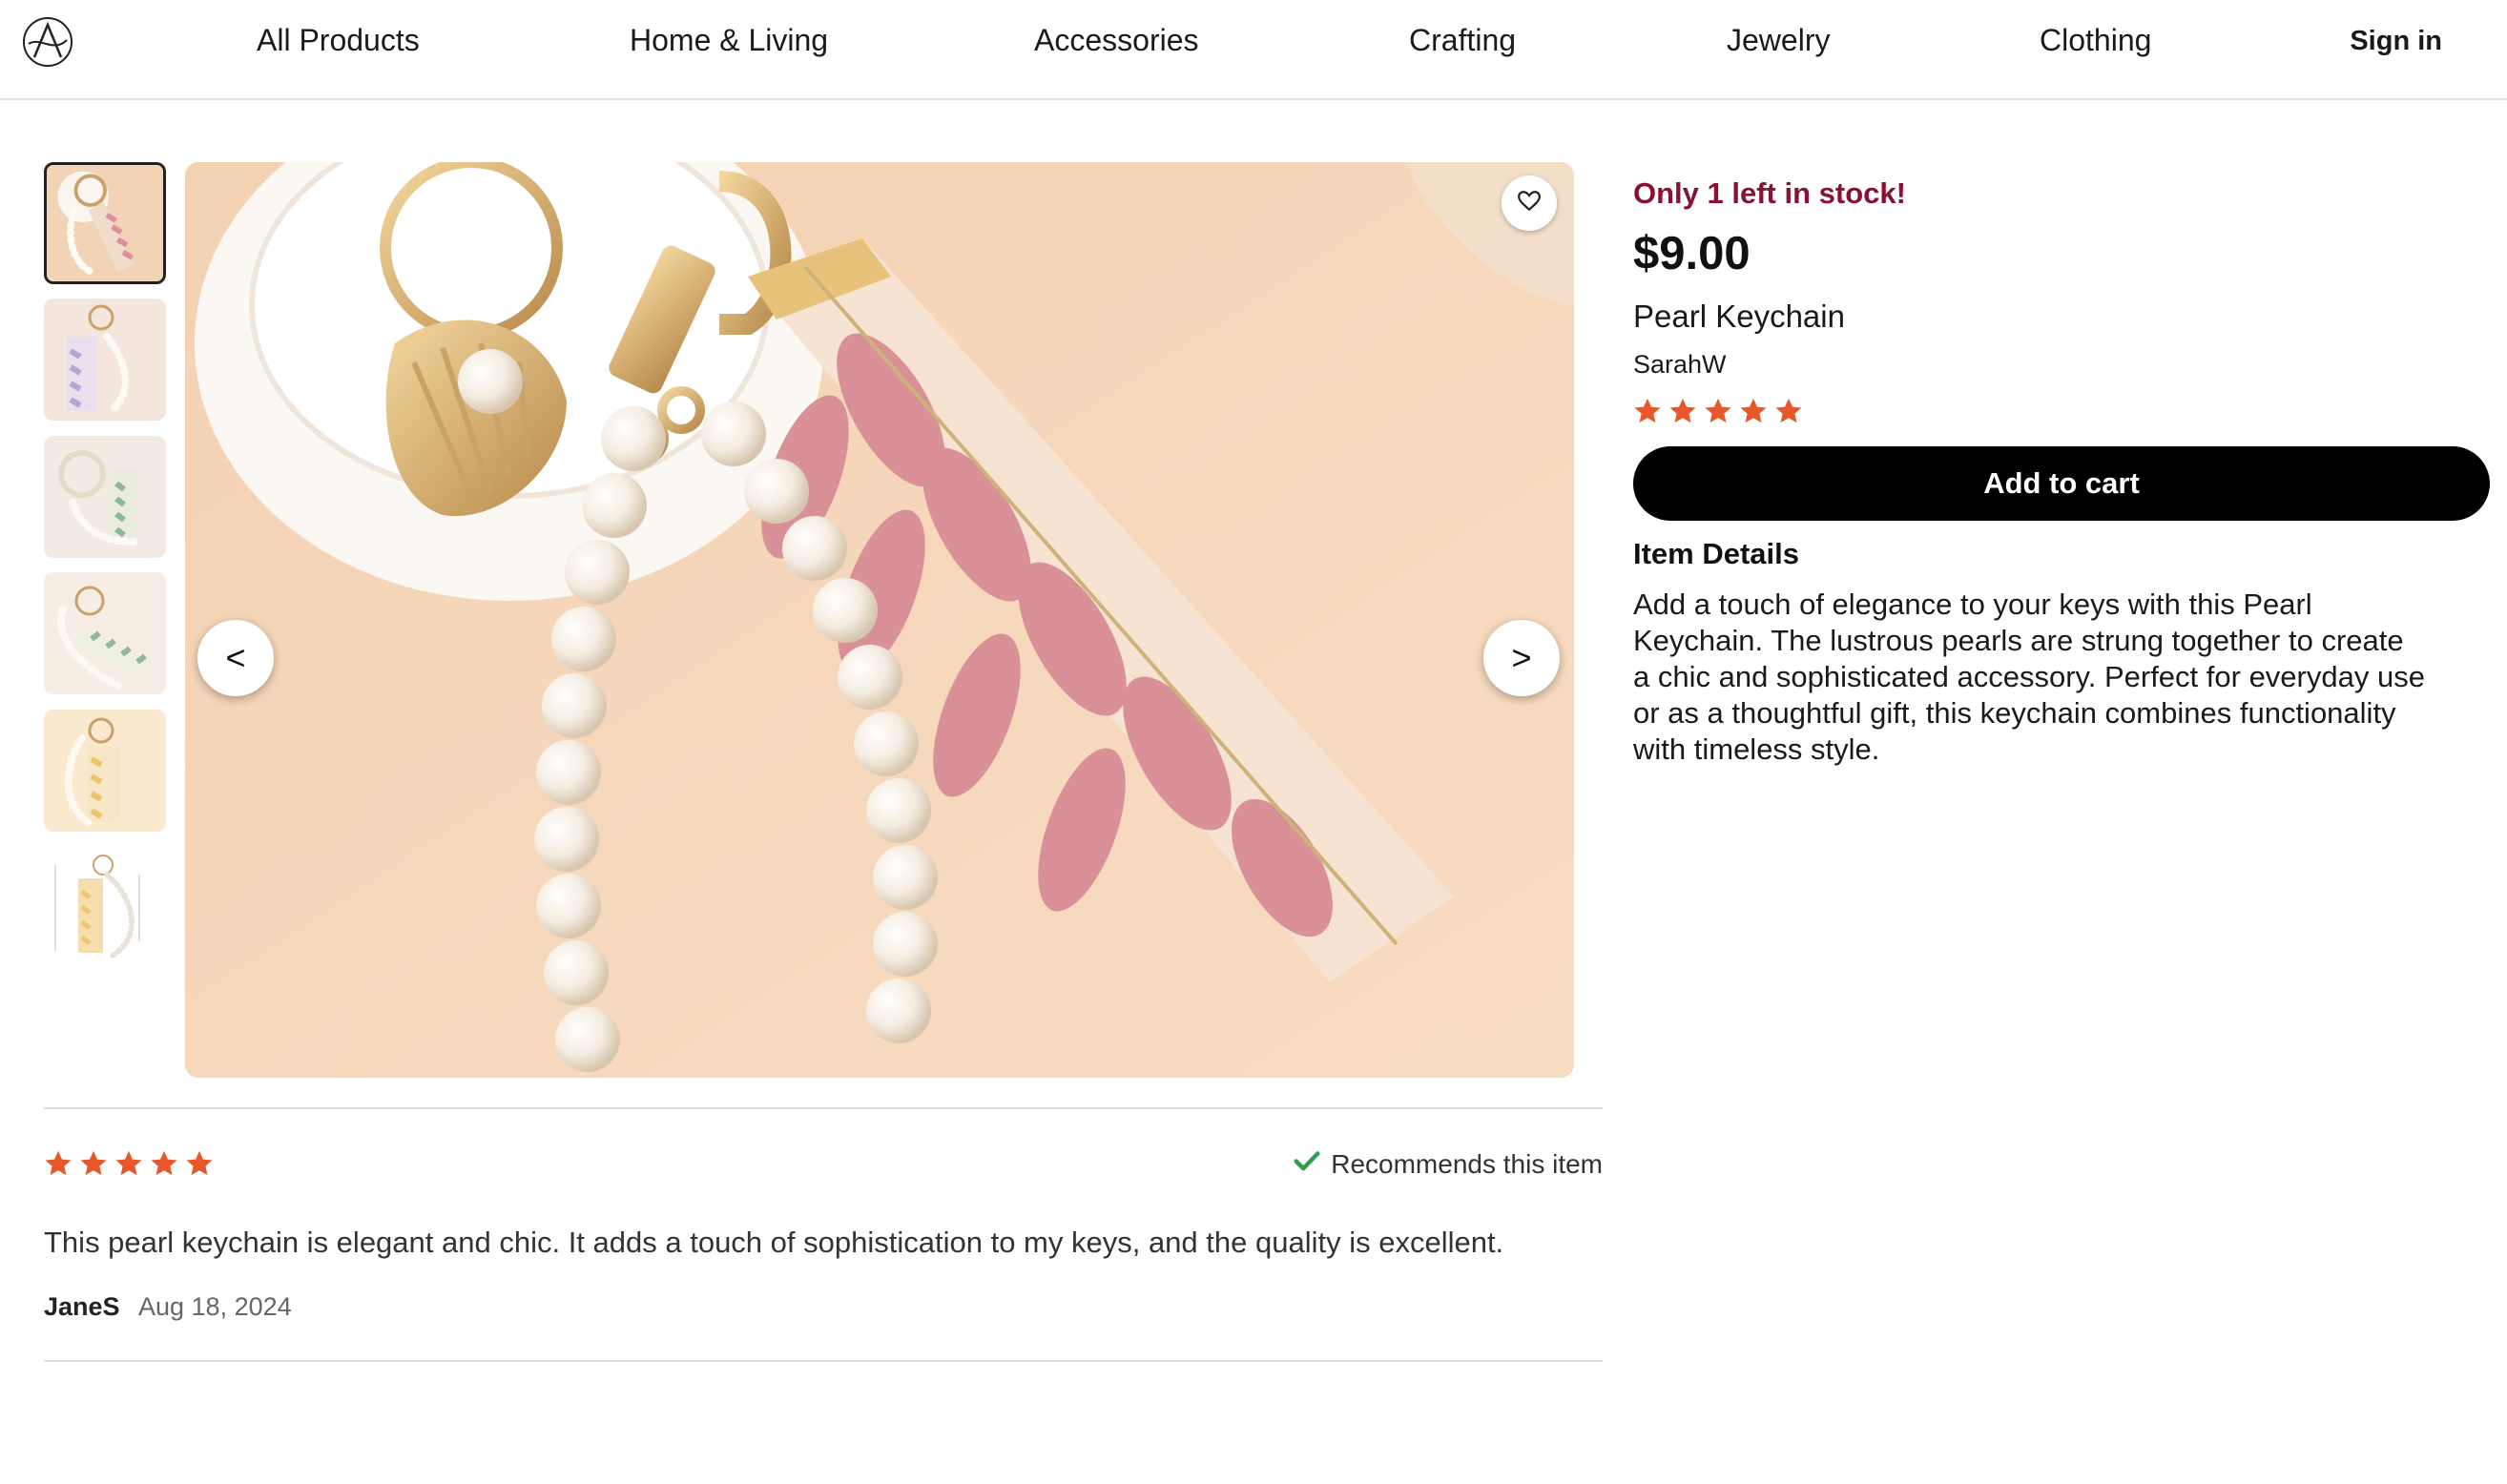  I want to click on checkmark-icon, so click(1307, 1164).